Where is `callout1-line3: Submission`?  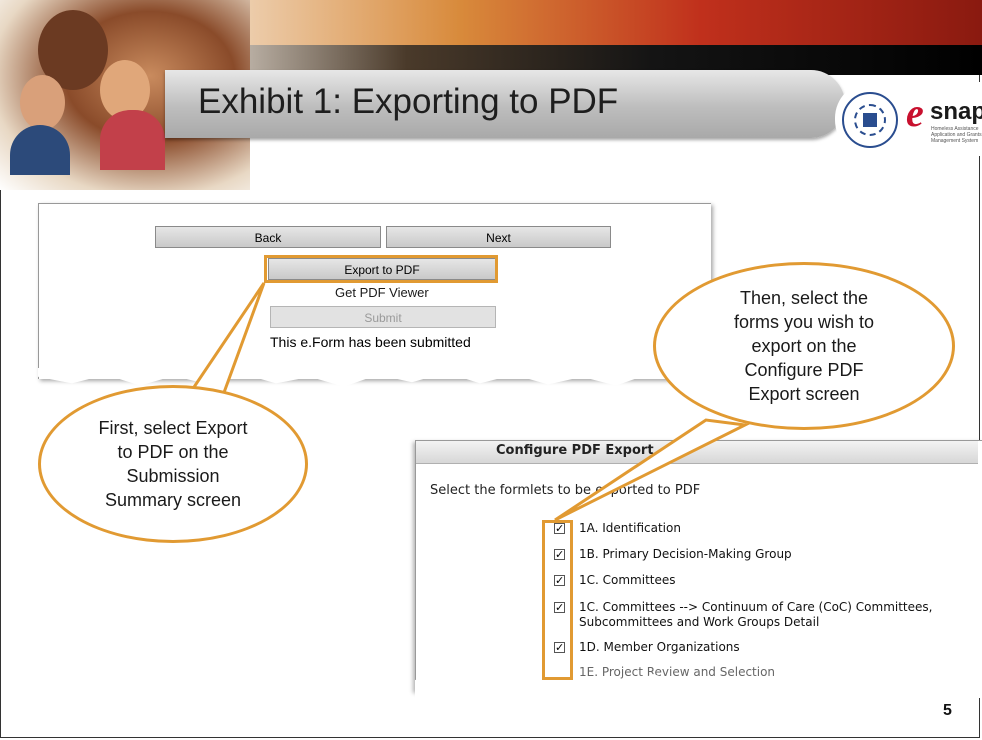 callout1-line3: Submission is located at coordinates (173, 476).